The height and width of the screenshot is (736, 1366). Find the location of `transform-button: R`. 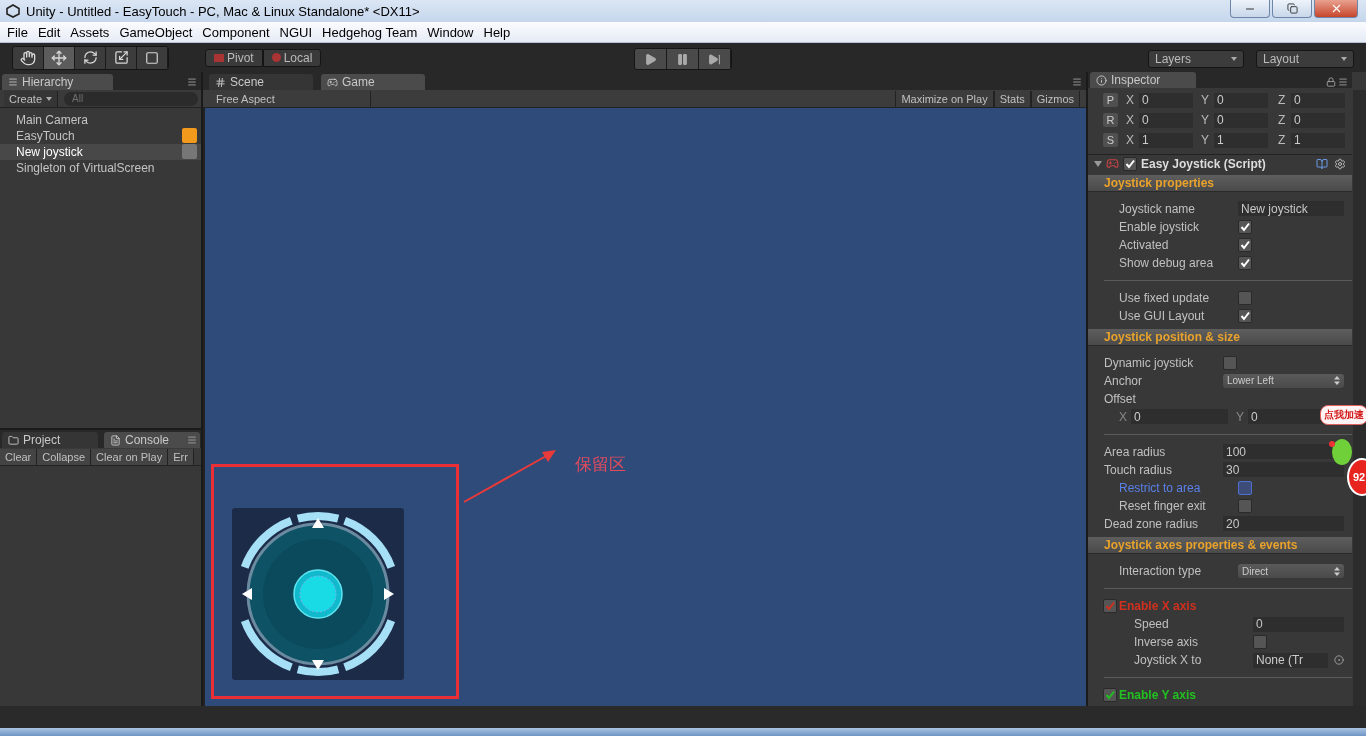

transform-button: R is located at coordinates (1110, 120).